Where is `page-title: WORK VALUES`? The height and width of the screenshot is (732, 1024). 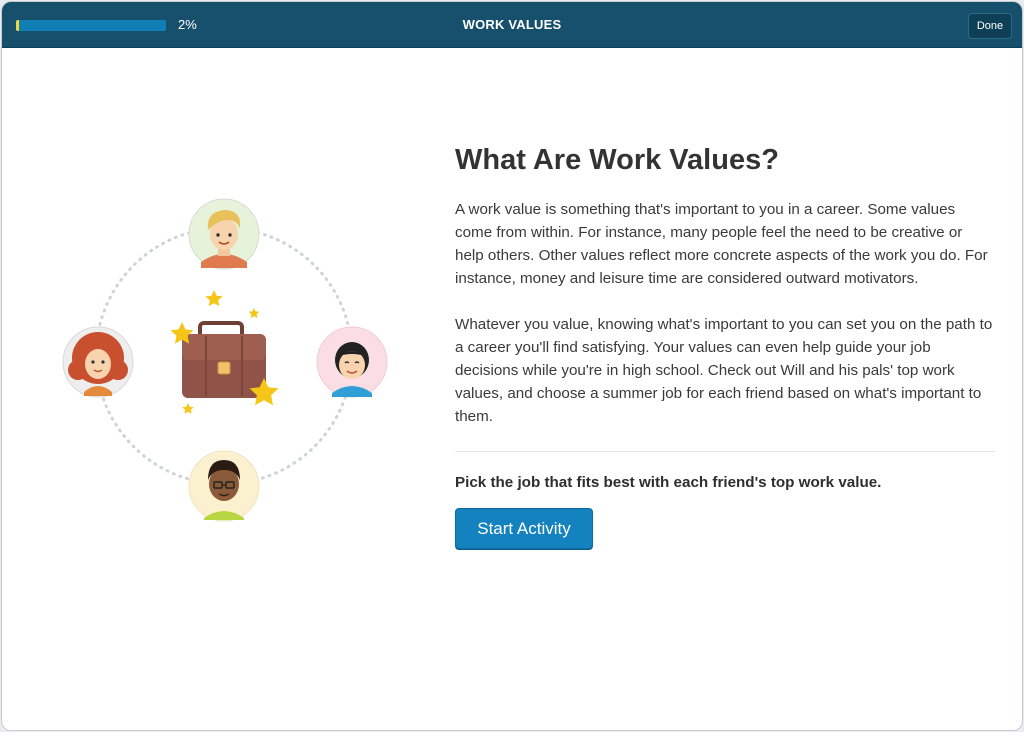
page-title: WORK VALUES is located at coordinates (512, 24).